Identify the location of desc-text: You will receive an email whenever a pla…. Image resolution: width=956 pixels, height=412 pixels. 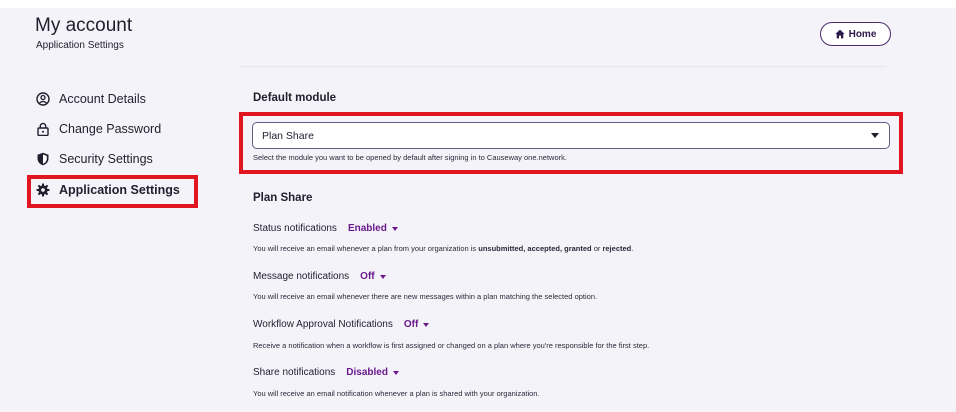
(366, 248).